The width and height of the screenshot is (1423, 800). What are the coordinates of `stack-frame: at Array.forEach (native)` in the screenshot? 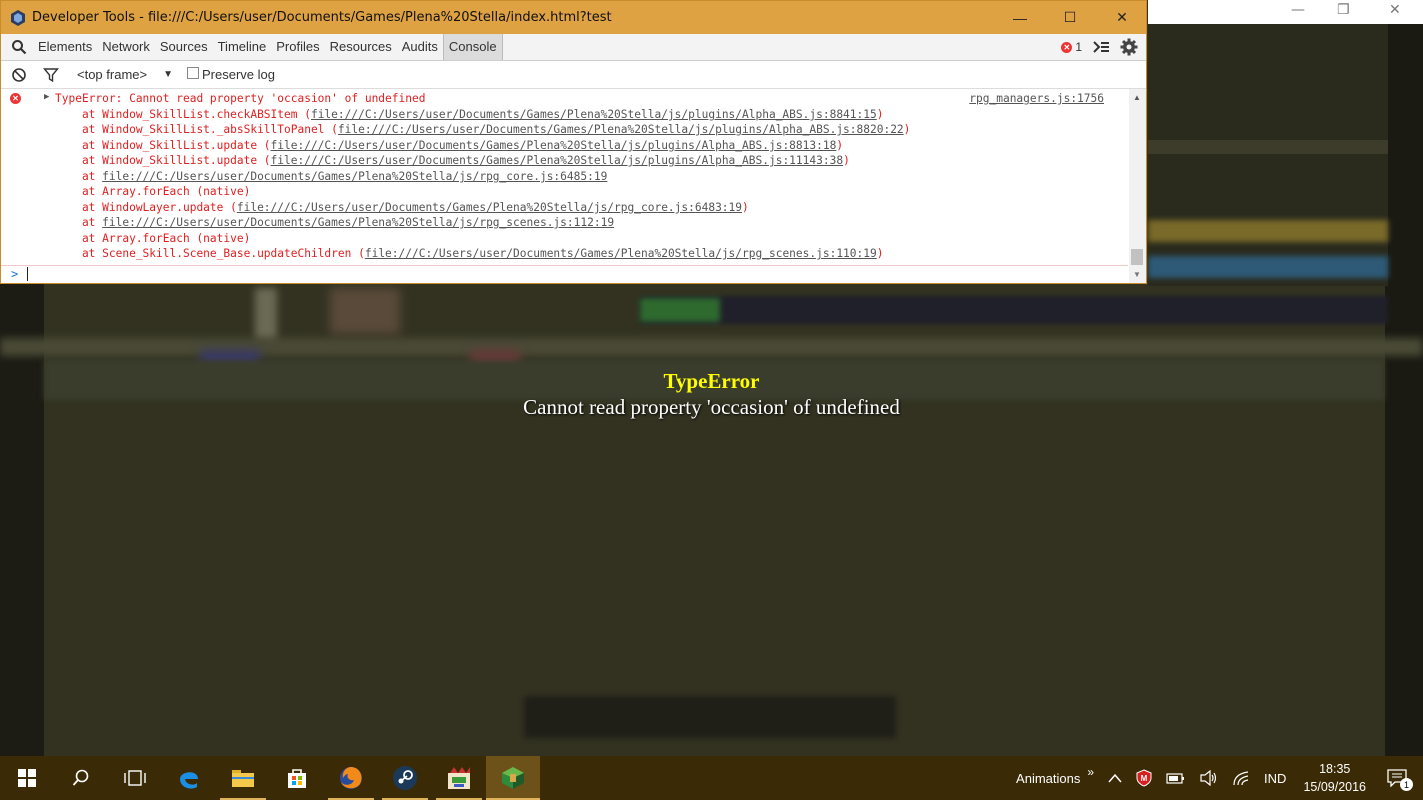 It's located at (152, 191).